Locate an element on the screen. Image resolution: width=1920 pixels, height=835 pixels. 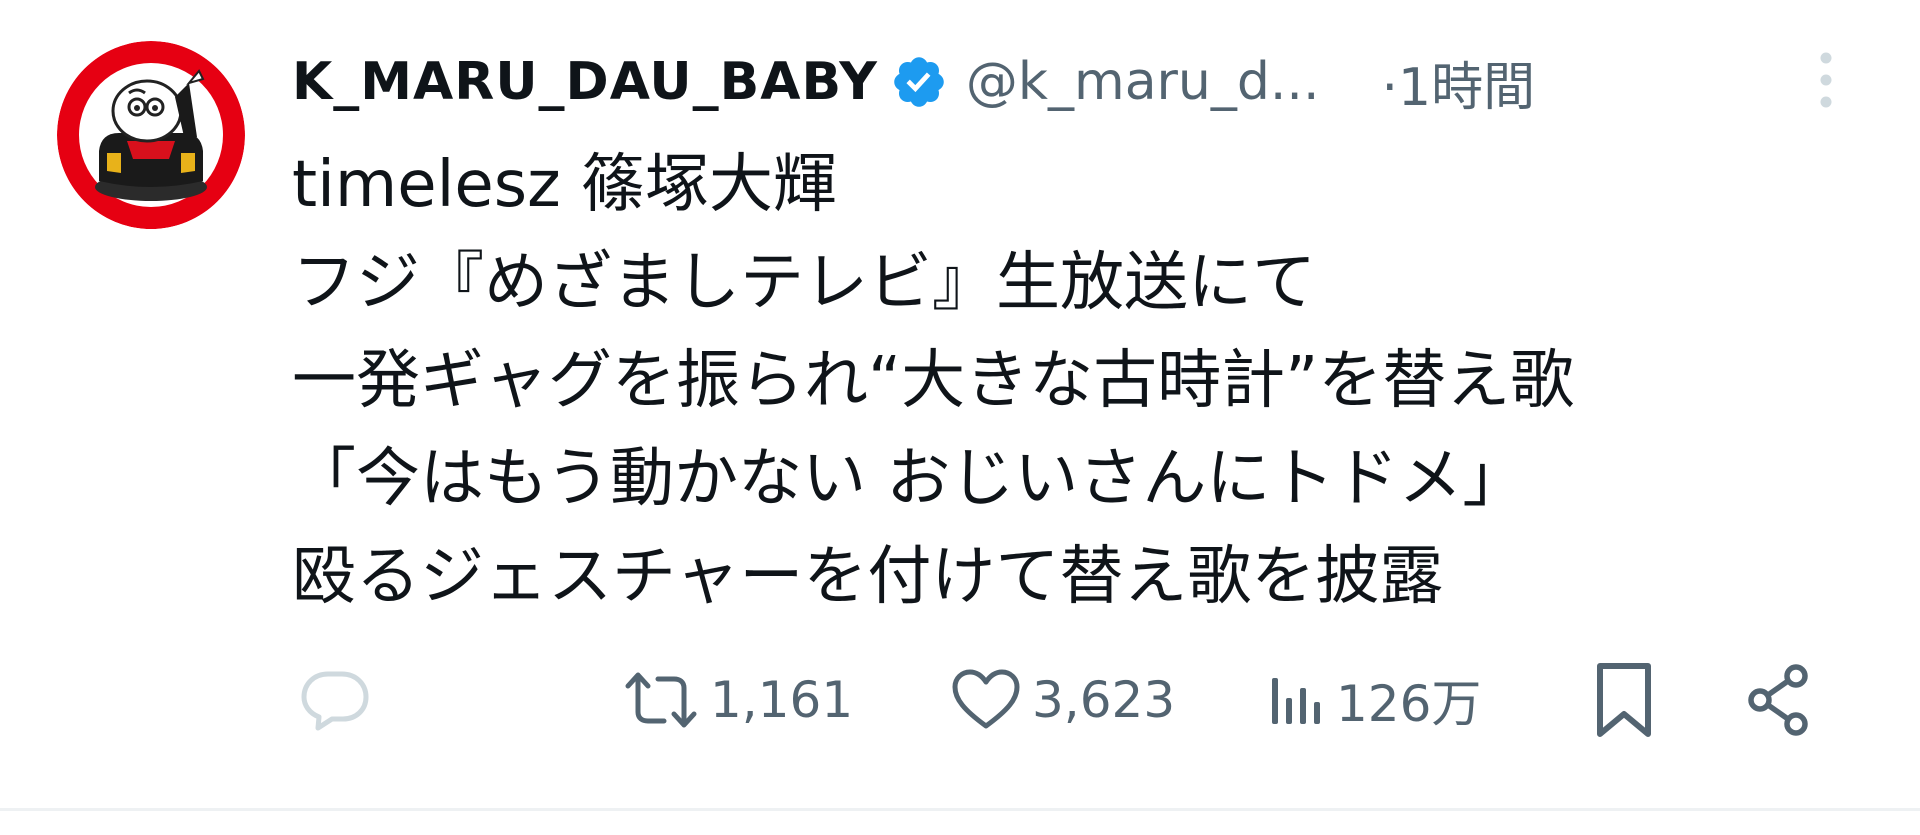
tweet-text-line: 殴るジェスチャーを付けて替え歌を披露 is located at coordinates (868, 577).